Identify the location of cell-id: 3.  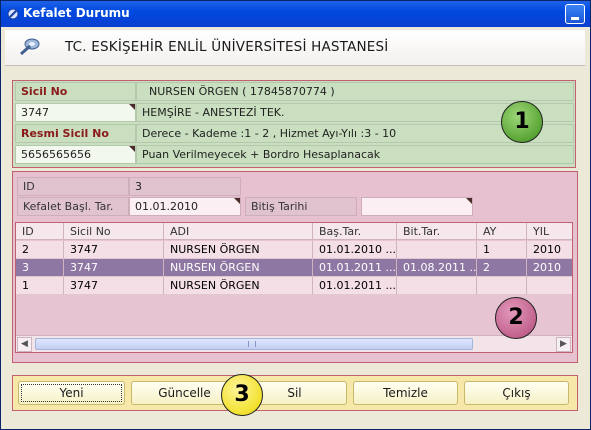
(40, 268).